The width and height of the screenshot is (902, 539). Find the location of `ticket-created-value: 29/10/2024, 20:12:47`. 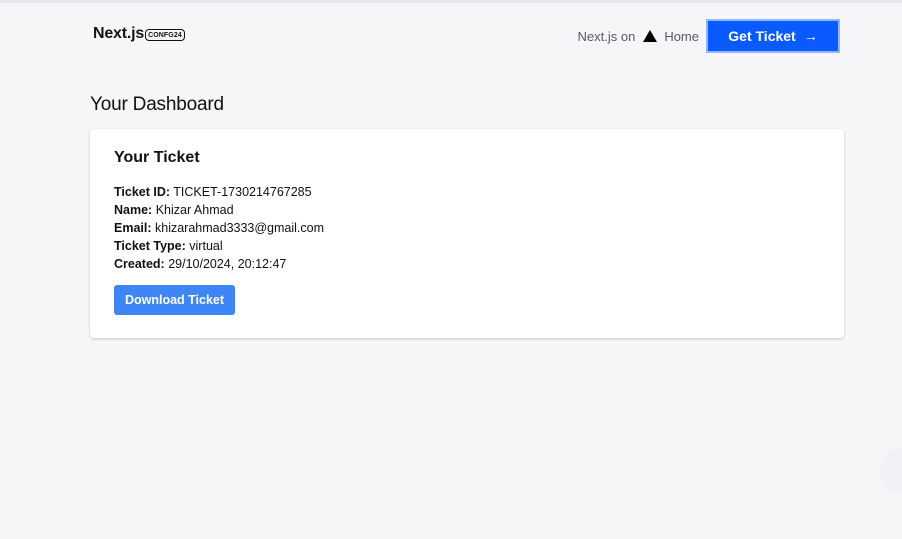

ticket-created-value: 29/10/2024, 20:12:47 is located at coordinates (227, 264).